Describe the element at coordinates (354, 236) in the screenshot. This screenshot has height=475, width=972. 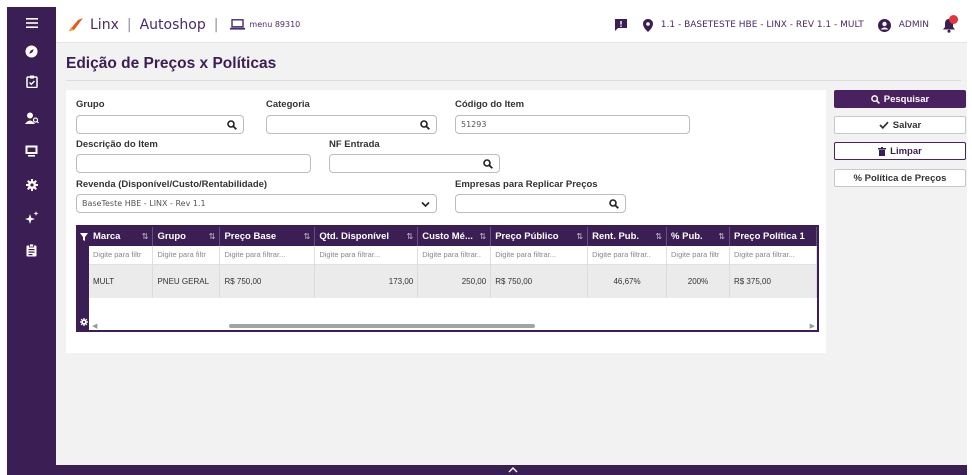
I see `column-header-label: Qtd. Disponível` at that location.